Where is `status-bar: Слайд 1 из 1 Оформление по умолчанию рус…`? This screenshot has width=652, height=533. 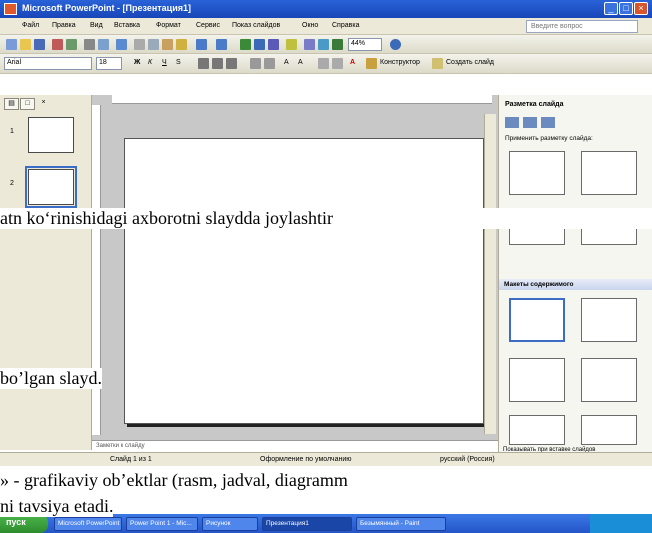
status-bar: Слайд 1 из 1 Оформление по умолчанию рус… is located at coordinates (326, 459).